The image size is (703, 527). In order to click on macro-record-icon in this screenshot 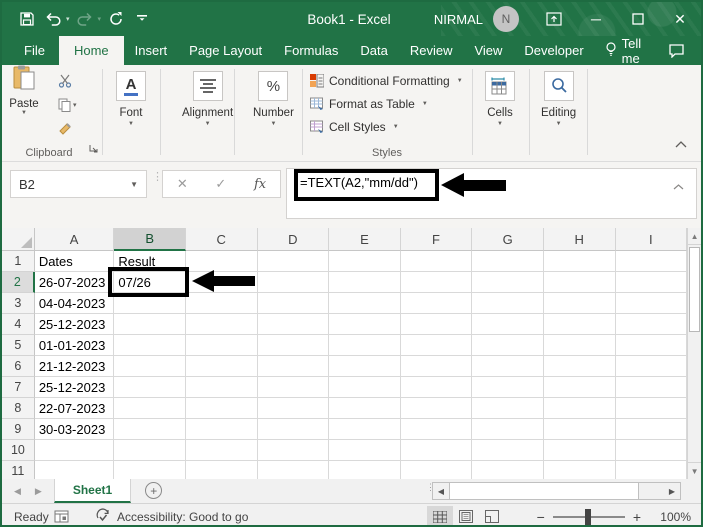, I will do `click(61, 516)`.